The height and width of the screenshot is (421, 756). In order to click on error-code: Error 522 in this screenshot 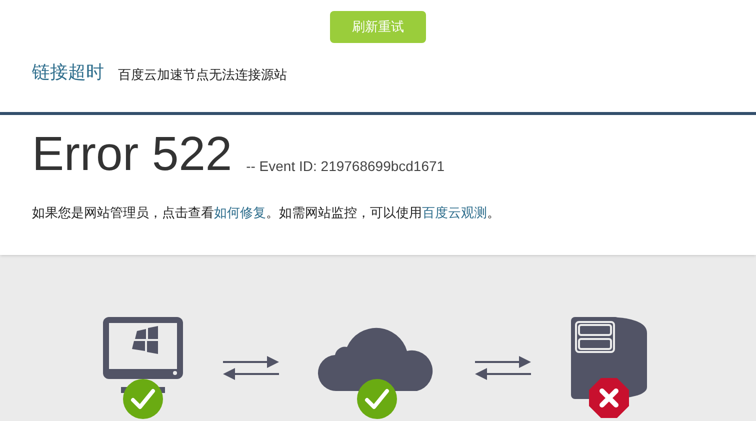, I will do `click(132, 155)`.